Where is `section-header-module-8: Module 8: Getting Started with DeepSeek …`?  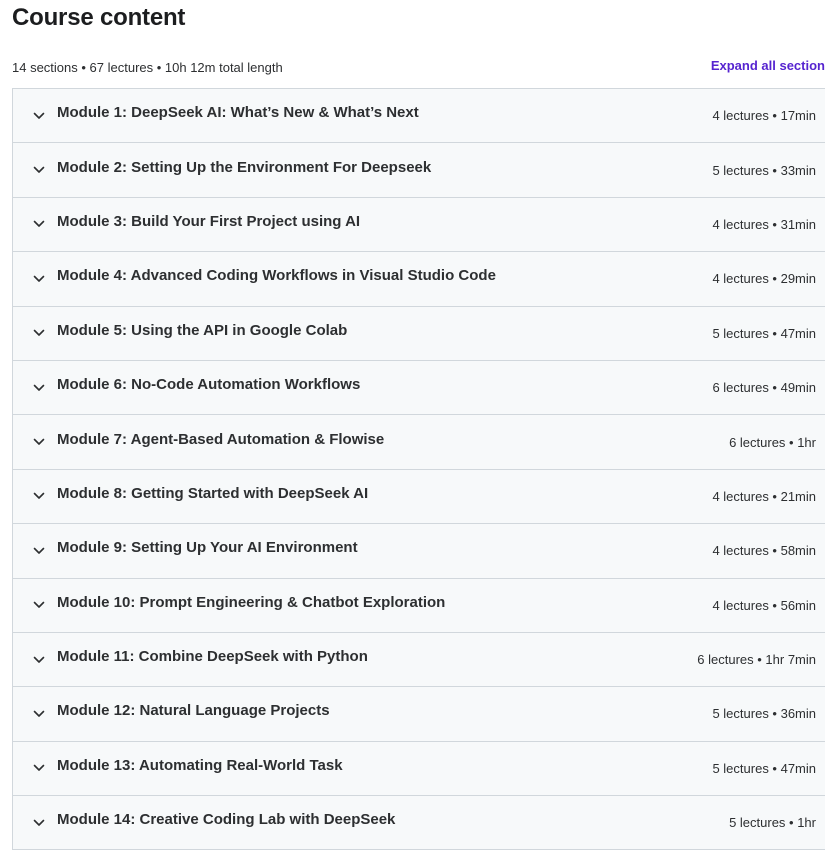 section-header-module-8: Module 8: Getting Started with DeepSeek … is located at coordinates (419, 497).